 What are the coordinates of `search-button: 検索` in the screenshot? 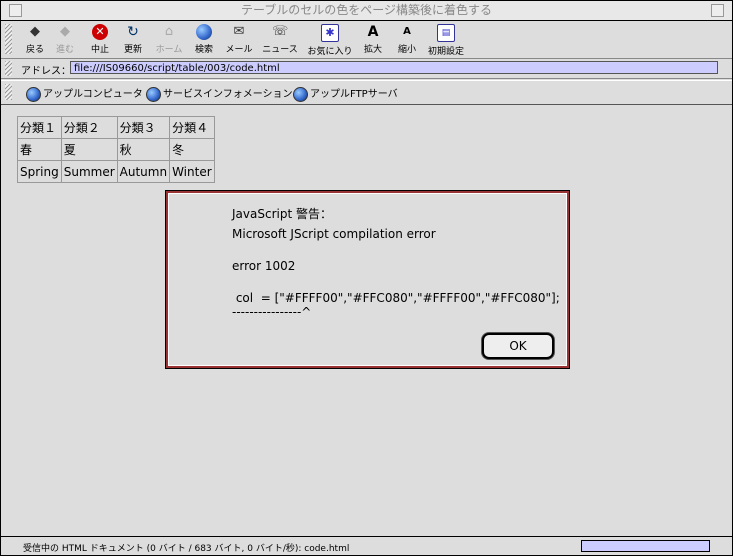 It's located at (204, 40).